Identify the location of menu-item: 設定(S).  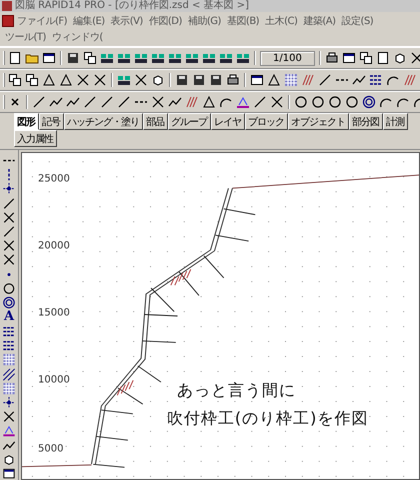
(357, 21).